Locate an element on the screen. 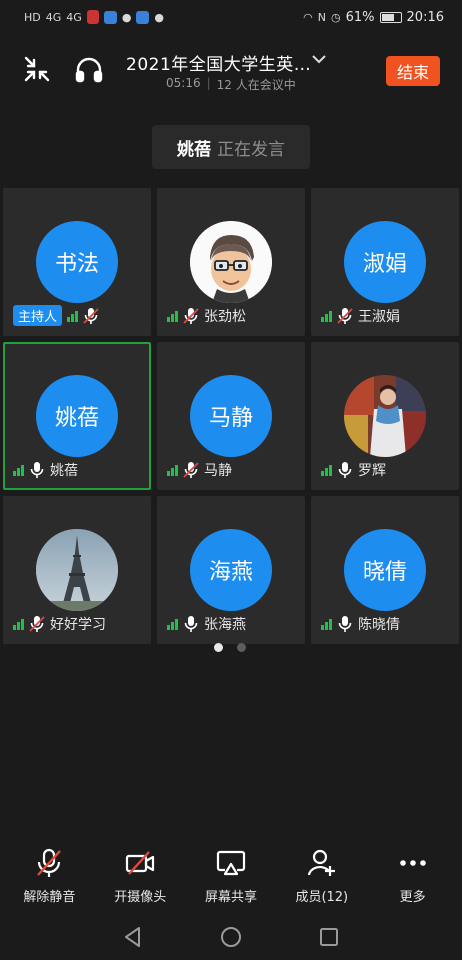 Image resolution: width=462 pixels, height=960 pixels. members-button: 成员(12) is located at coordinates (321, 875).